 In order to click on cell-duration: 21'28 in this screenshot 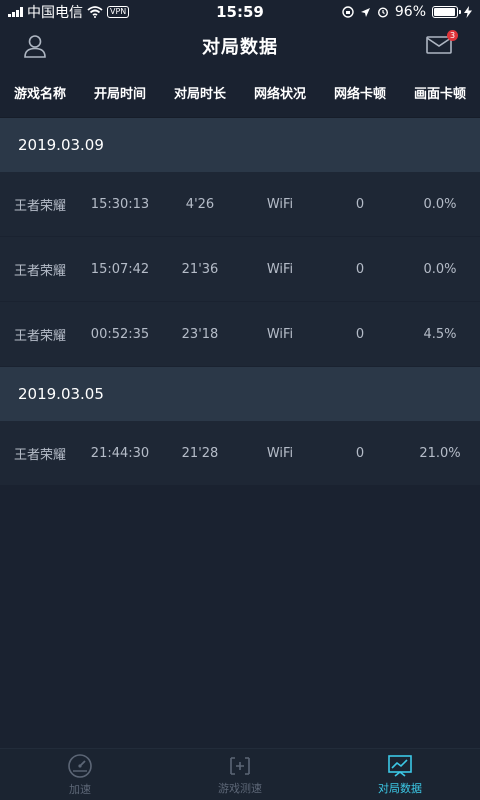, I will do `click(200, 453)`.